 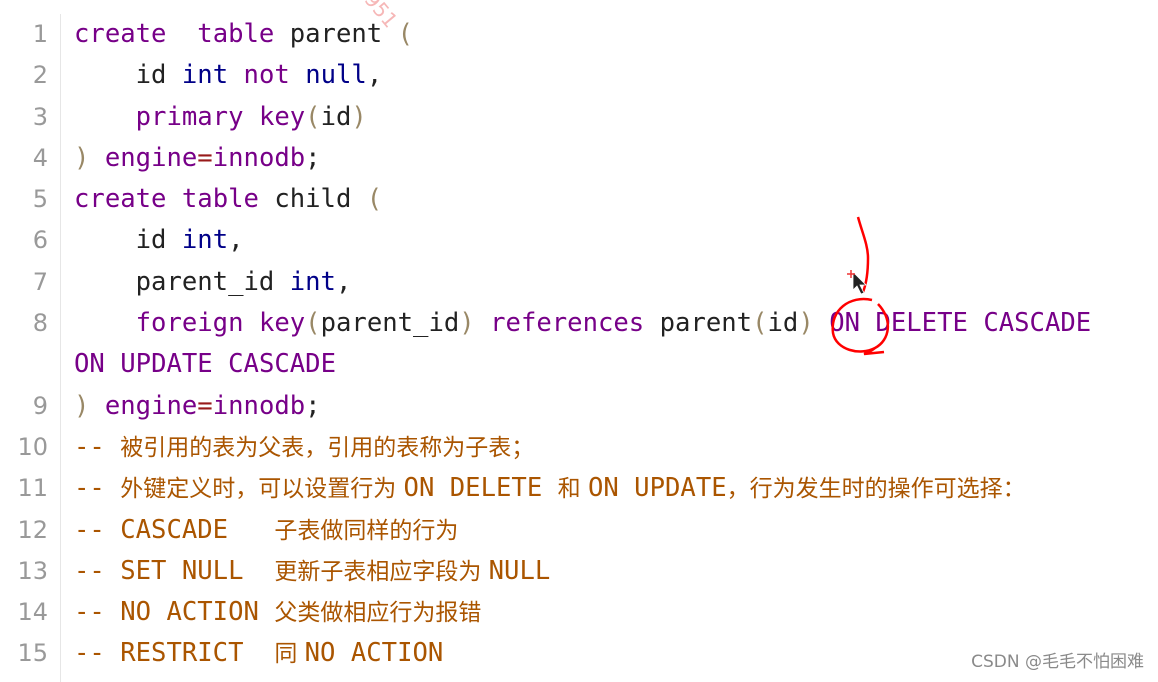 I want to click on annotation-circle, so click(x=860, y=326).